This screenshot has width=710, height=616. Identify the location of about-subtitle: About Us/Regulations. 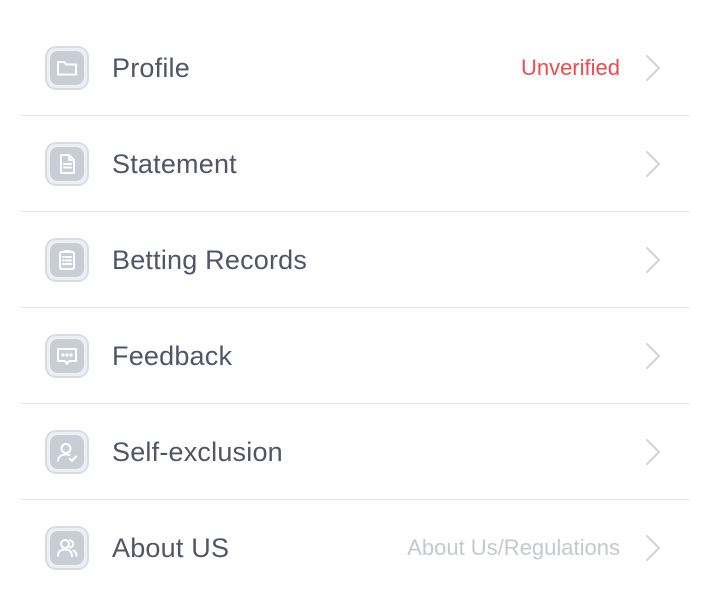
(513, 547).